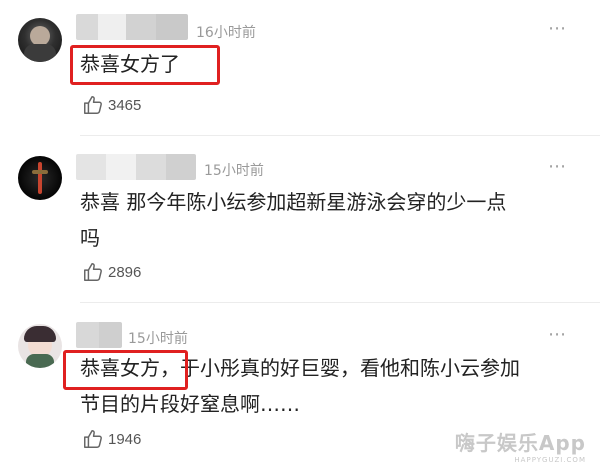  I want to click on comment-text: 恭喜 那今年陈小纭参加超新星游泳会穿的少一点 吗, so click(293, 220).